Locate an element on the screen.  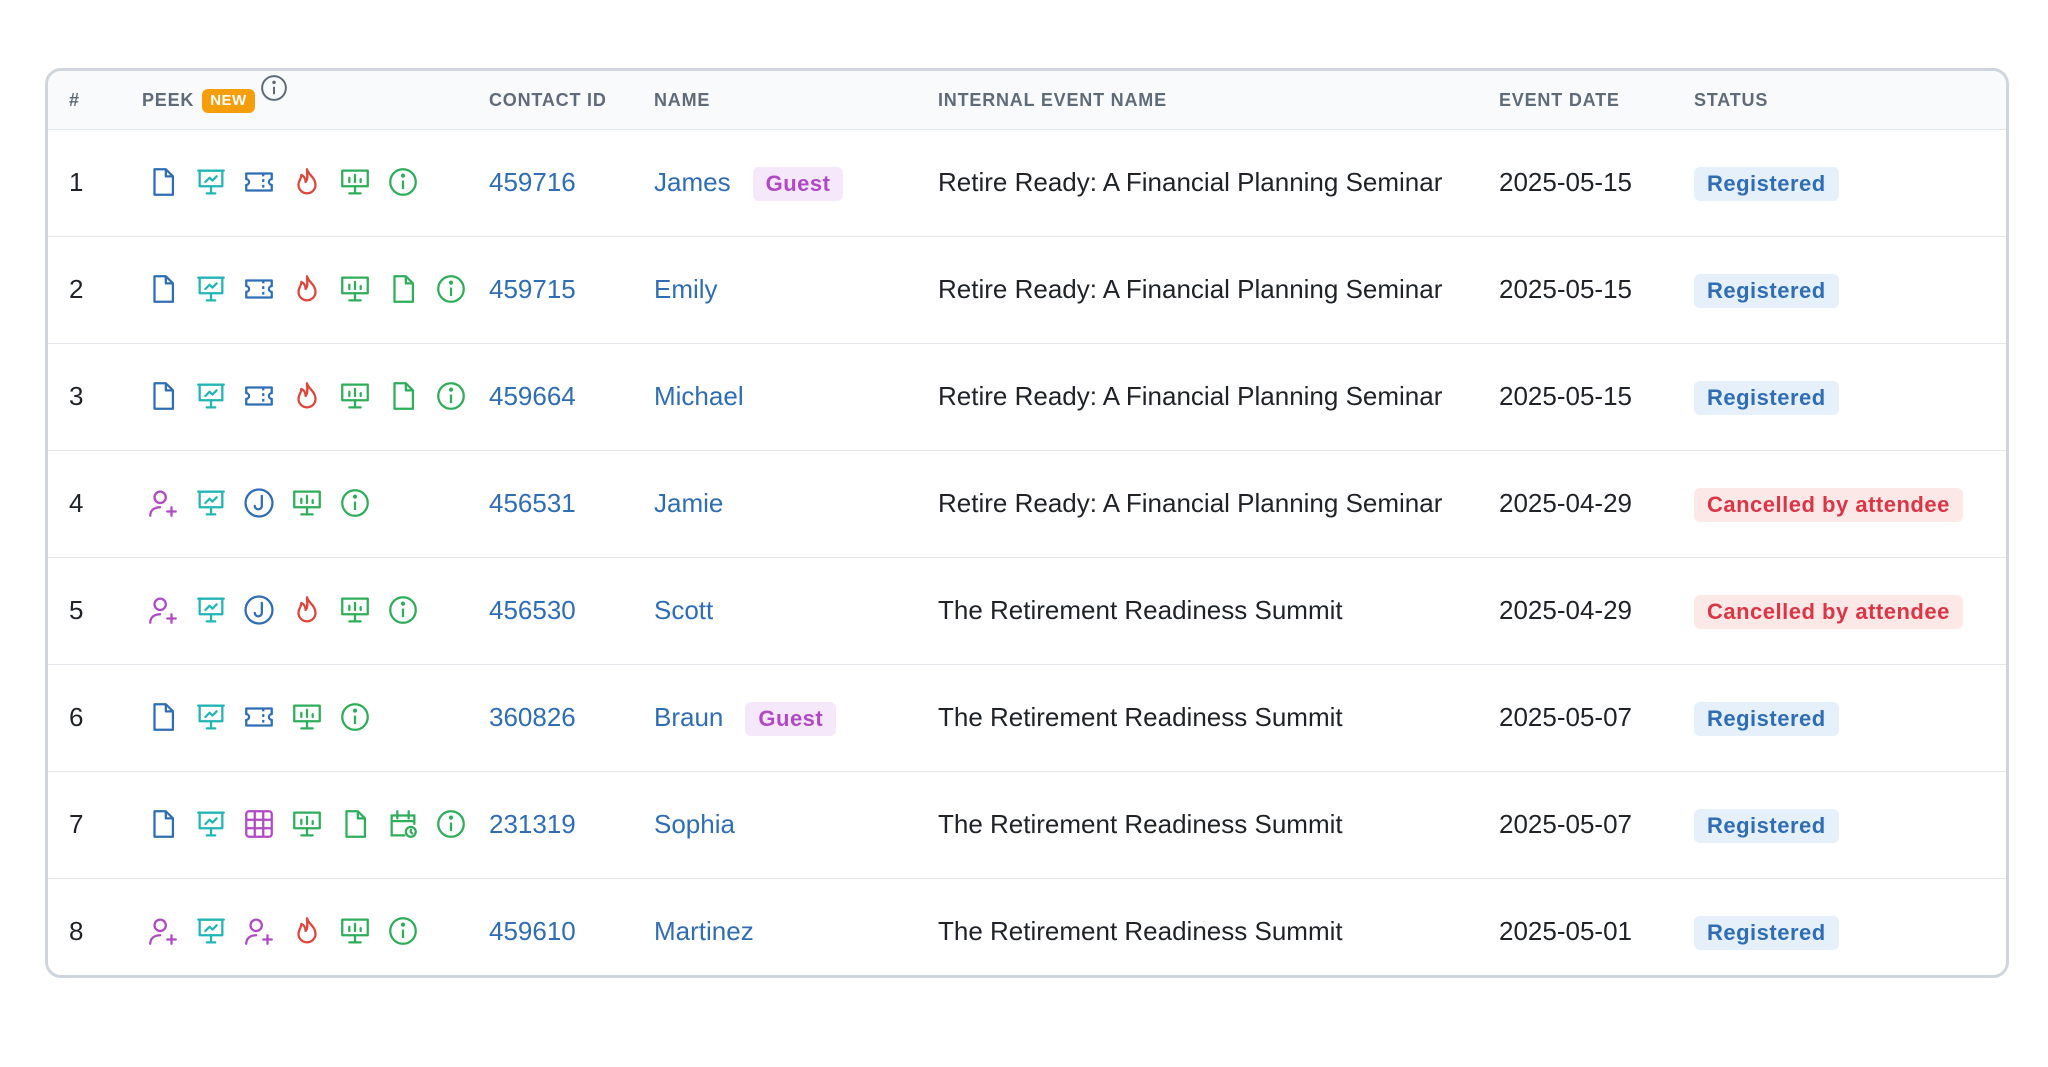
contact-name-link: James is located at coordinates (692, 182).